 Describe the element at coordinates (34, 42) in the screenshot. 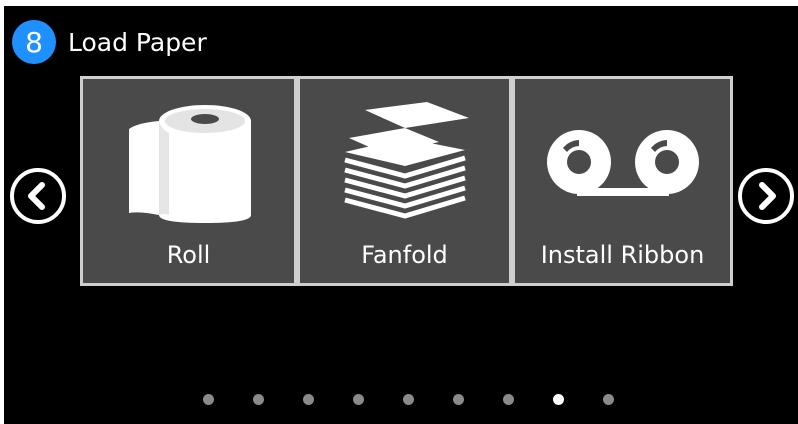

I see `step-number-badge: 8` at that location.